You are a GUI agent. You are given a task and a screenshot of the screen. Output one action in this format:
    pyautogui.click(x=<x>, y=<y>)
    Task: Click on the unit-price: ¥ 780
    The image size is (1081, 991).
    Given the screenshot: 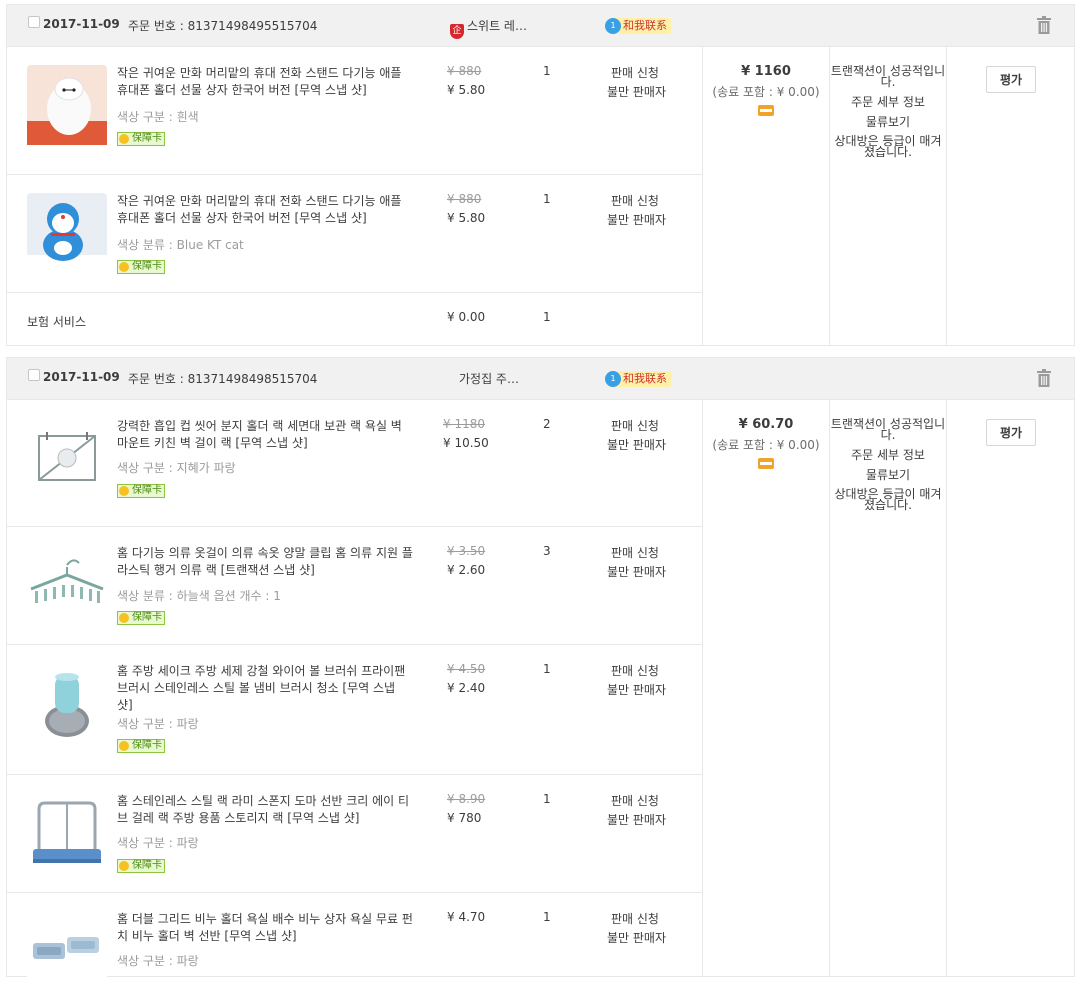 What is the action you would take?
    pyautogui.click(x=464, y=818)
    